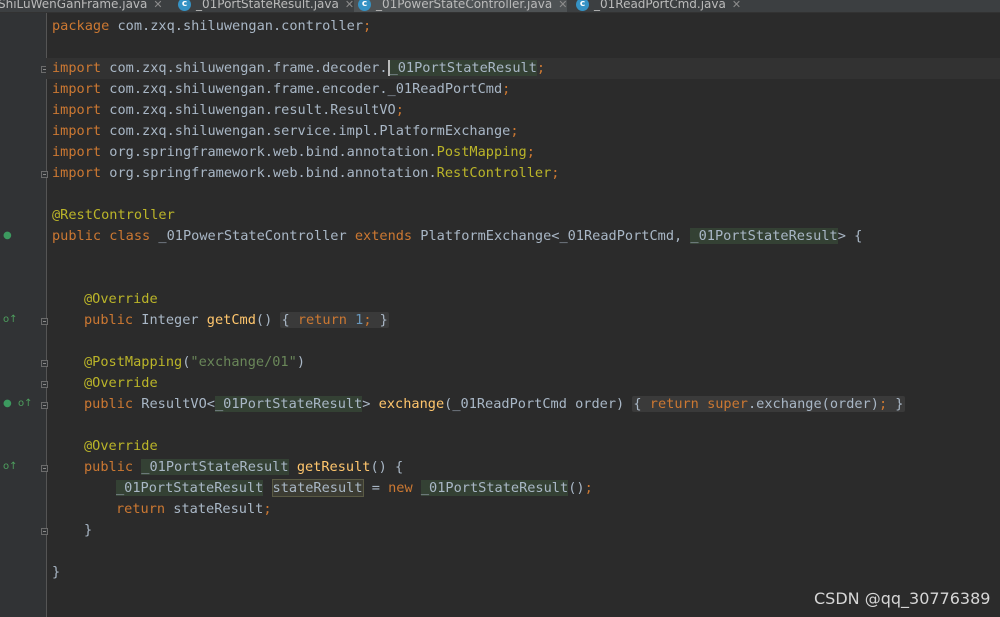 This screenshot has height=617, width=1000. I want to click on fold-imports-end-icon, so click(44, 174).